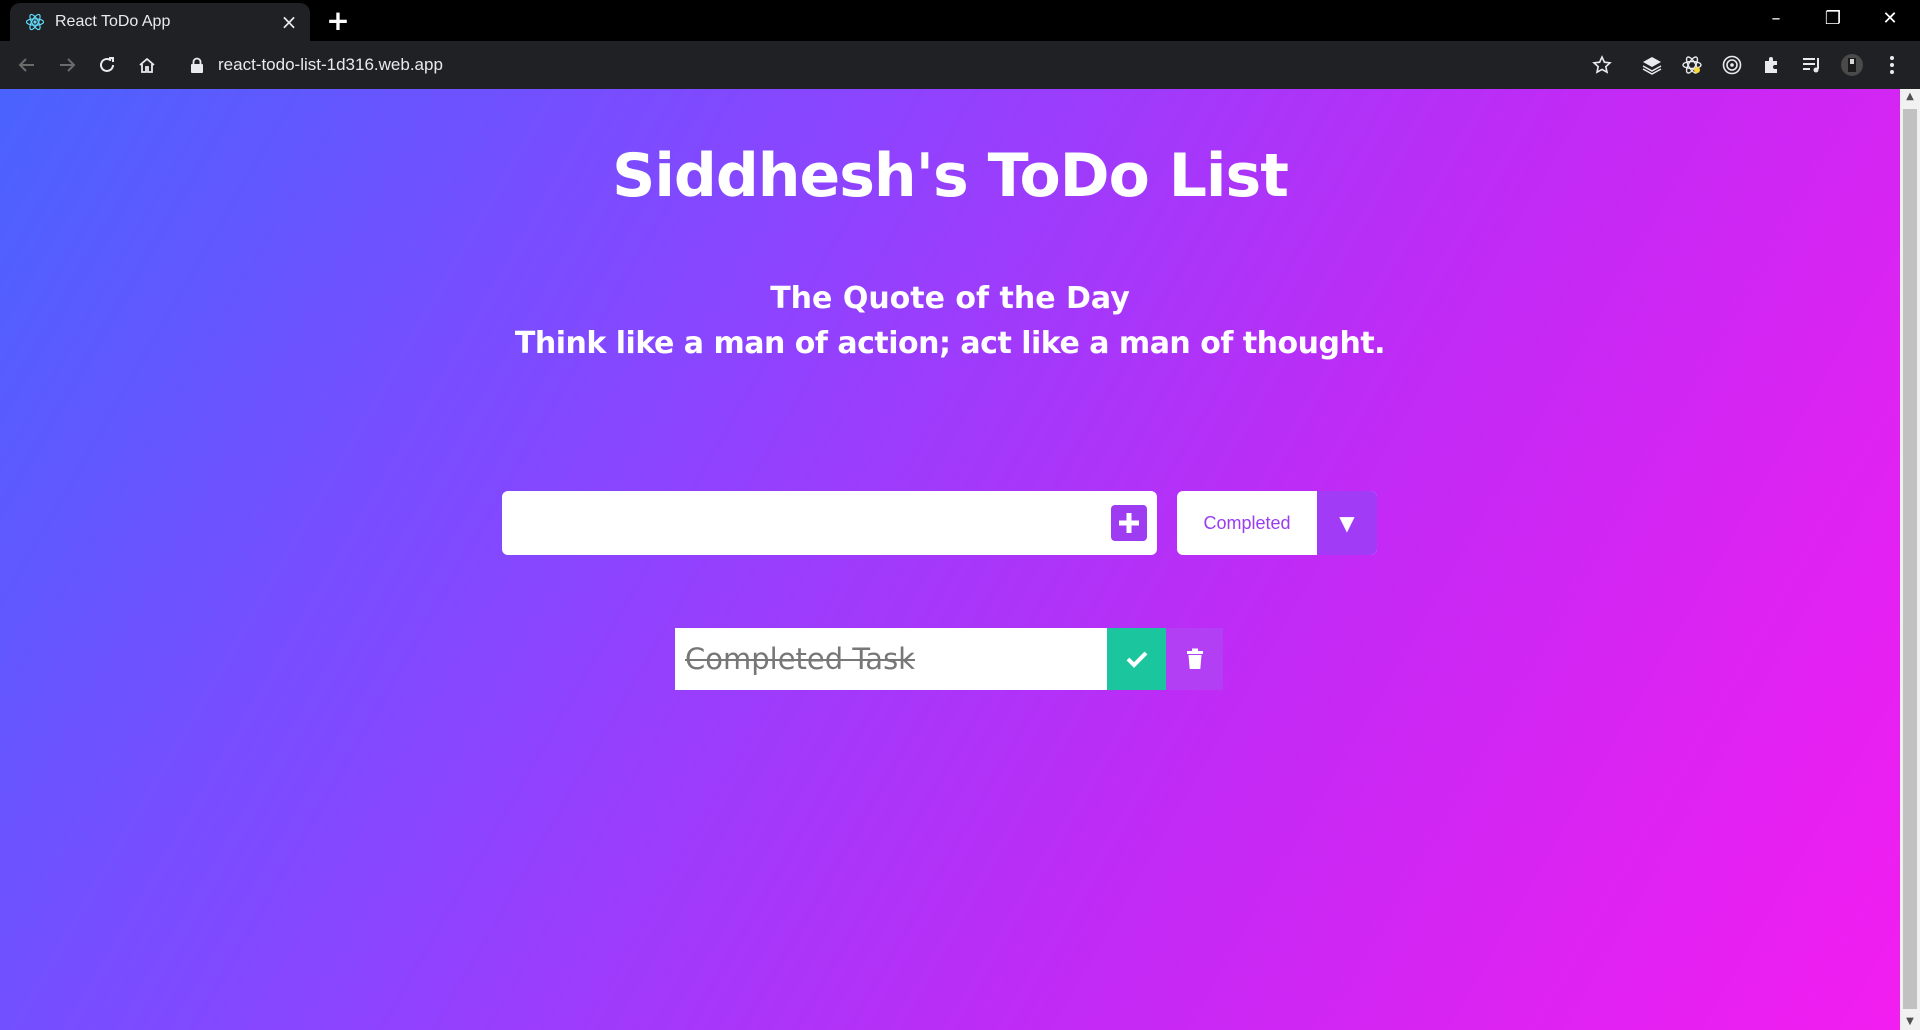  I want to click on scroll-up-icon: ▲, so click(1910, 97).